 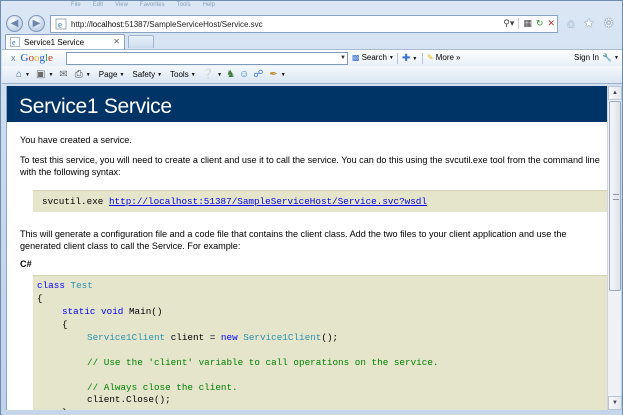 What do you see at coordinates (61, 24) in the screenshot?
I see `ie-page-icon: e` at bounding box center [61, 24].